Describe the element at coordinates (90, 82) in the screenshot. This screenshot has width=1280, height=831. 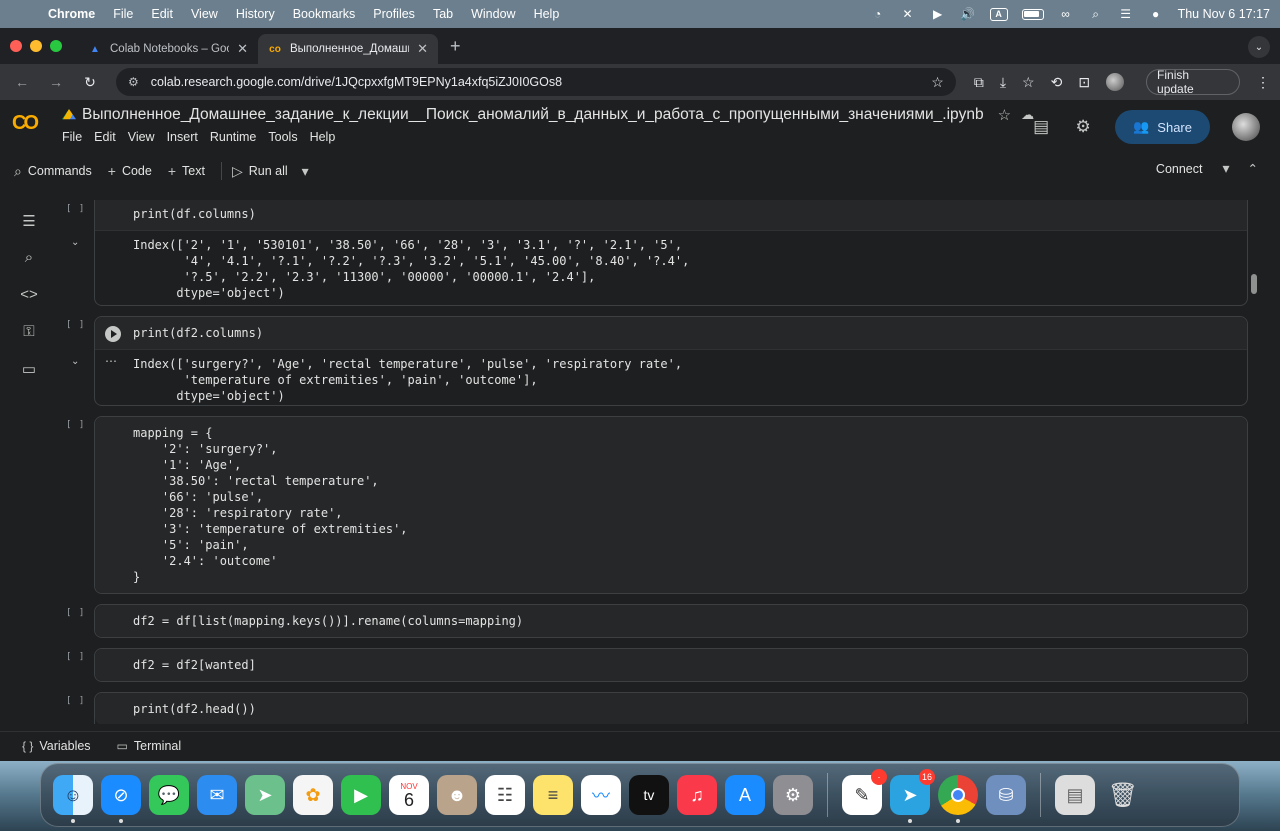
I see `reload-icon: ↻` at that location.